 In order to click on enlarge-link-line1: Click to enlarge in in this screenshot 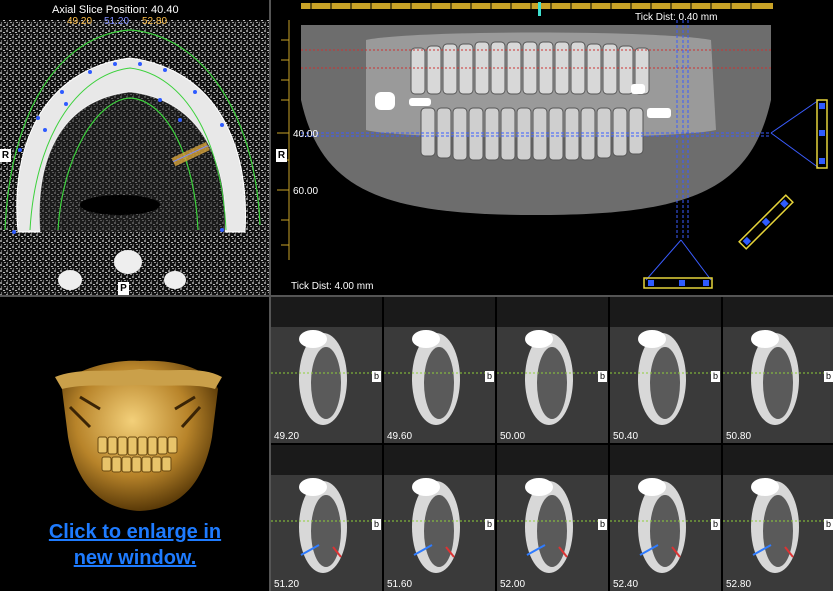, I will do `click(134, 532)`.